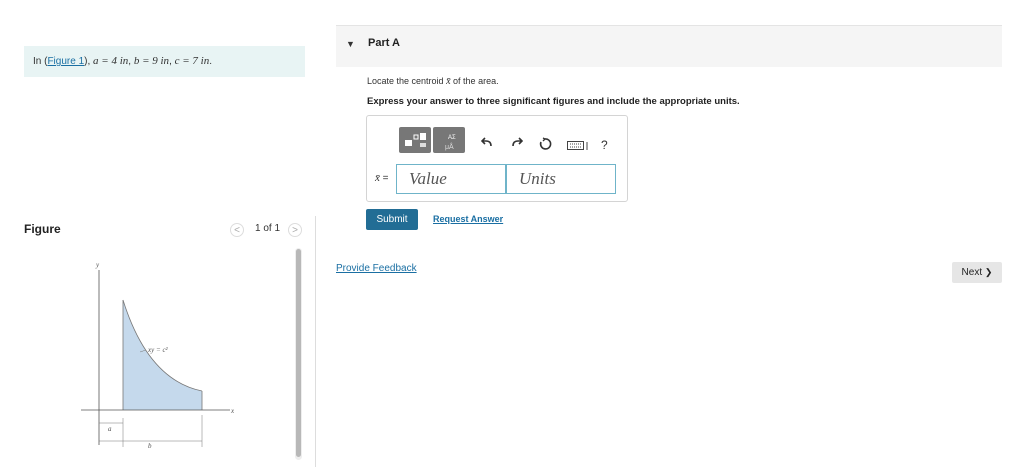 Image resolution: width=1024 pixels, height=467 pixels. What do you see at coordinates (211, 61) in the screenshot?
I see `problem-end: .` at bounding box center [211, 61].